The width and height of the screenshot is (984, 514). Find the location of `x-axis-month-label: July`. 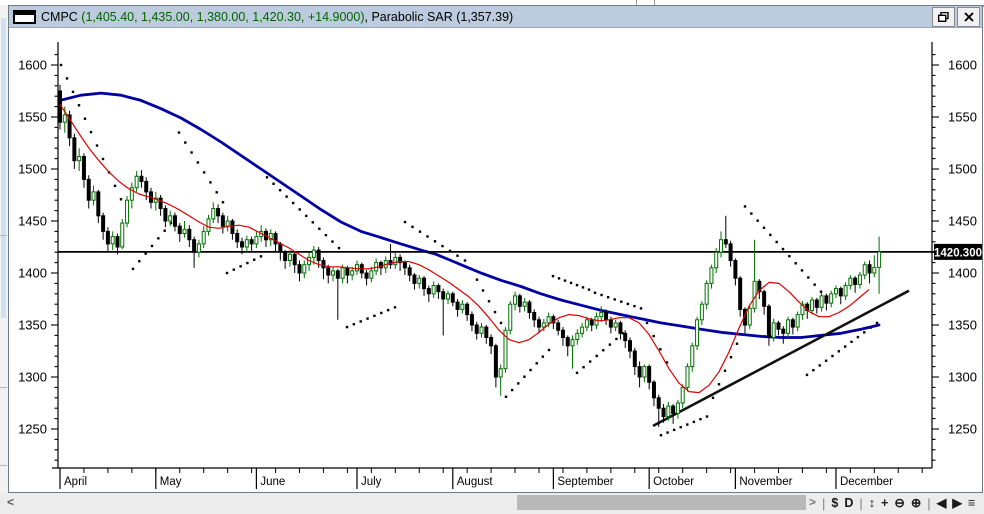

x-axis-month-label: July is located at coordinates (371, 482).